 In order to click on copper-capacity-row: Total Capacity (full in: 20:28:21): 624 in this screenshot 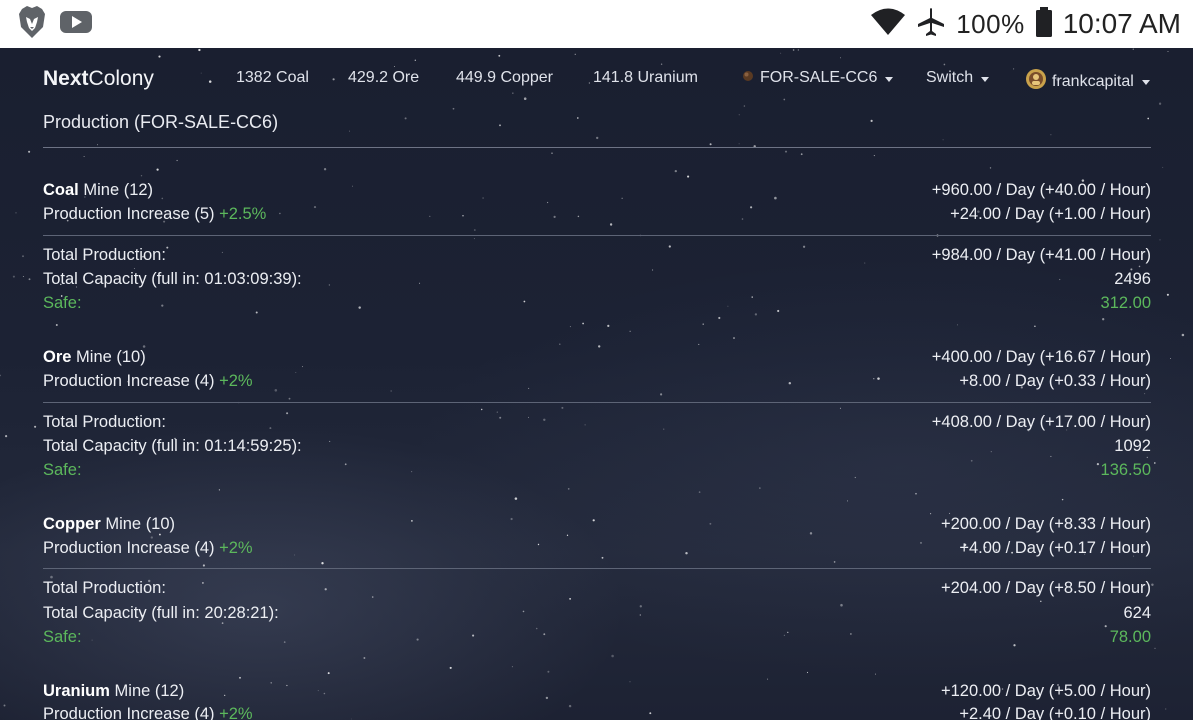, I will do `click(597, 612)`.